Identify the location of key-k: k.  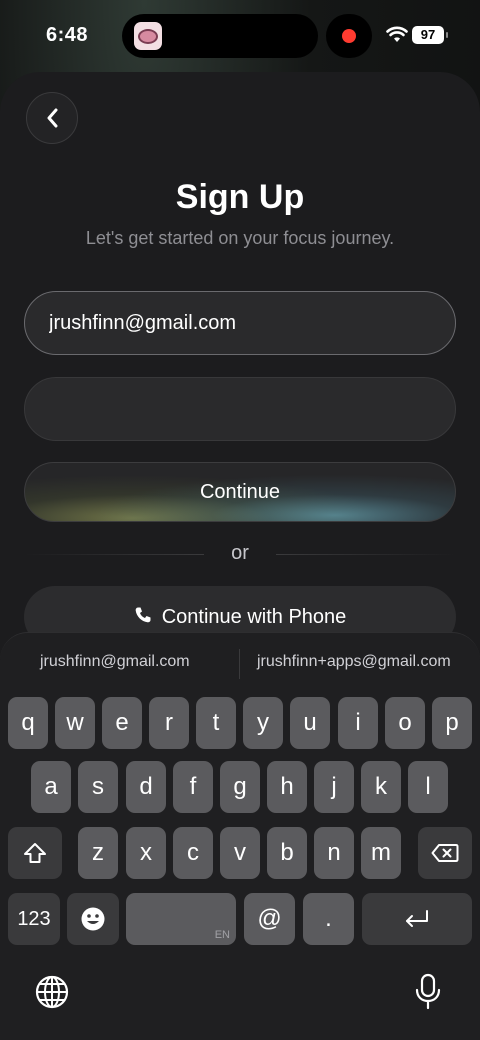
(381, 787).